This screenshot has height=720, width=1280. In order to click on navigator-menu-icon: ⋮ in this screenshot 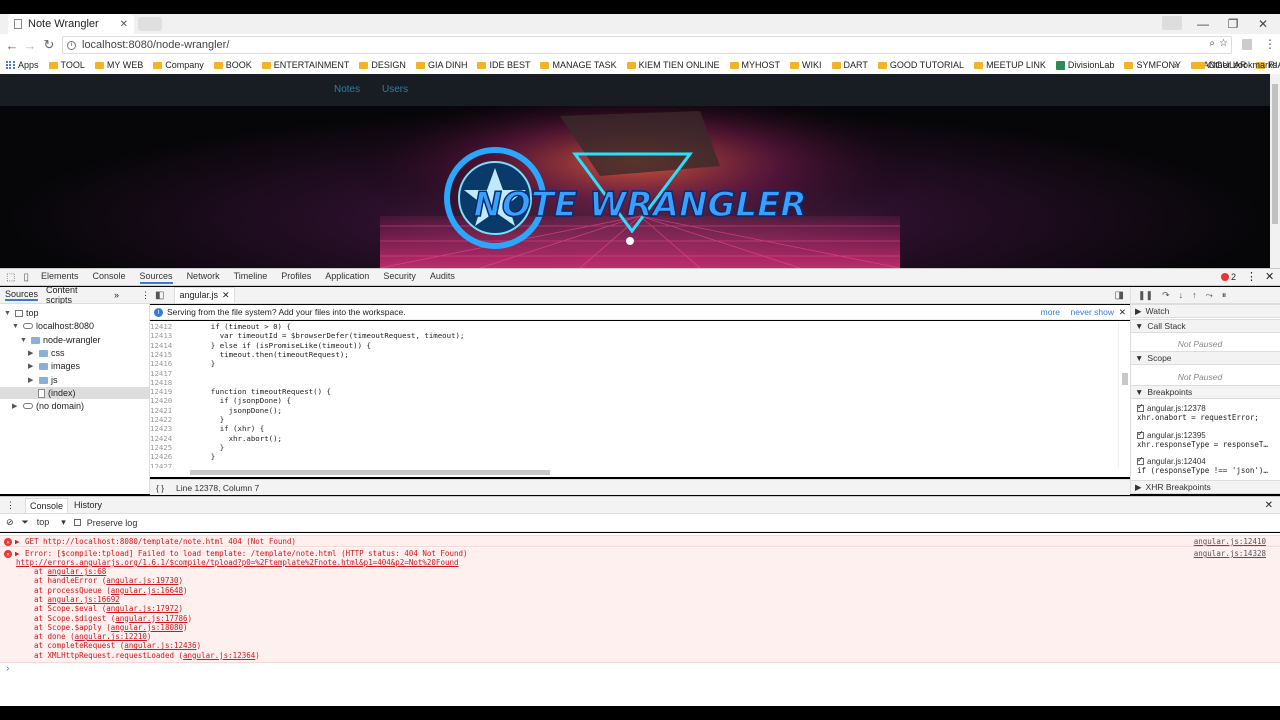, I will do `click(145, 295)`.